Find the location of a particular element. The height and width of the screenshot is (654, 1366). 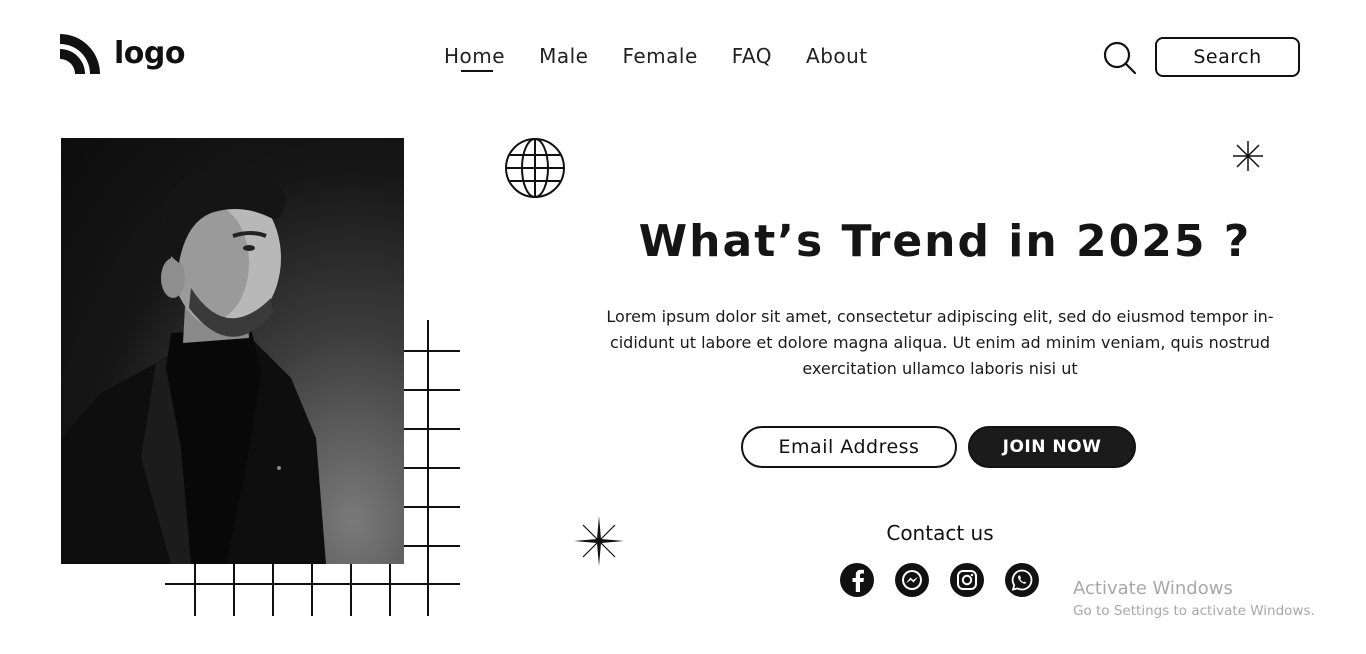

grid-decoration is located at coordinates (312, 468).